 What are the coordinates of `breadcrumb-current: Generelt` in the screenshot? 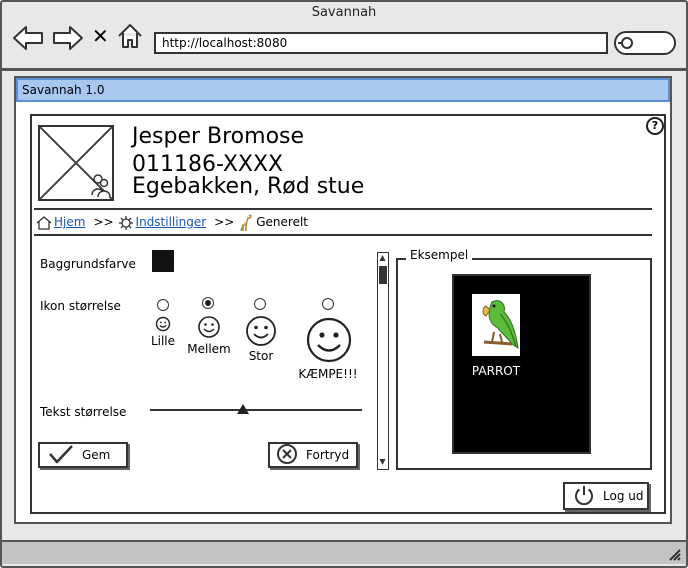 It's located at (282, 222).